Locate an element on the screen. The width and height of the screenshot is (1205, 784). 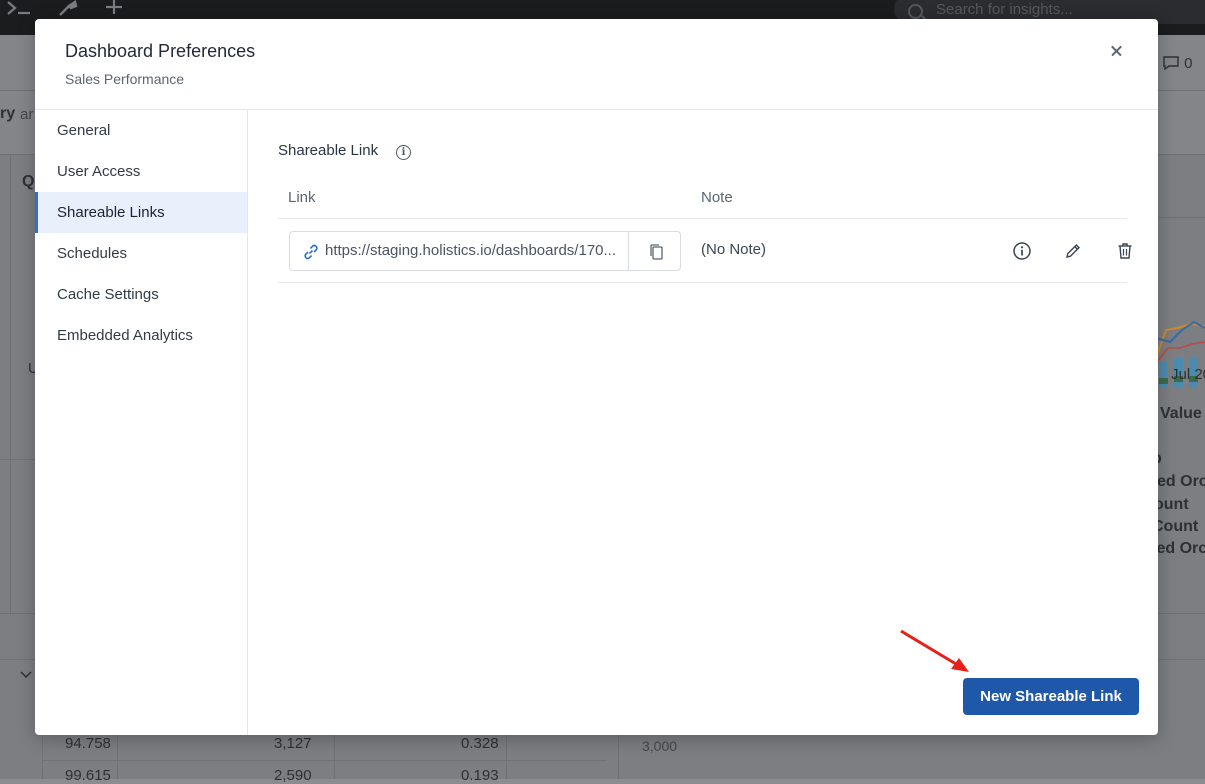
chevron-down-icon is located at coordinates (26, 674).